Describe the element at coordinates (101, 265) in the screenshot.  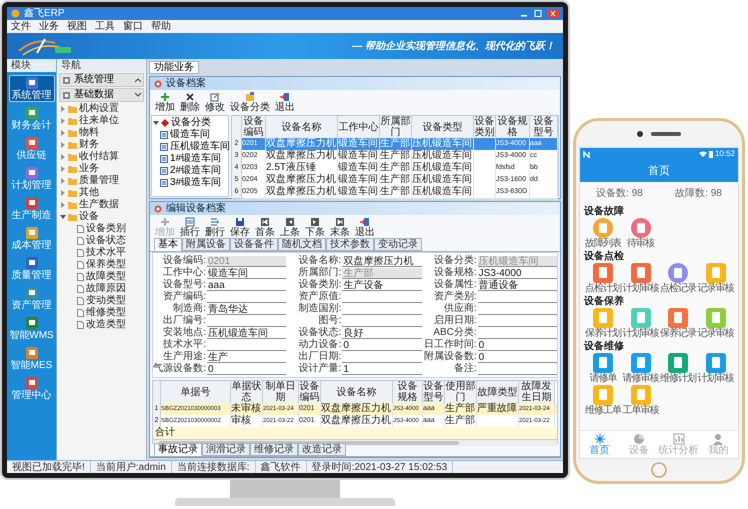
I see `tree-item: 保养类型` at that location.